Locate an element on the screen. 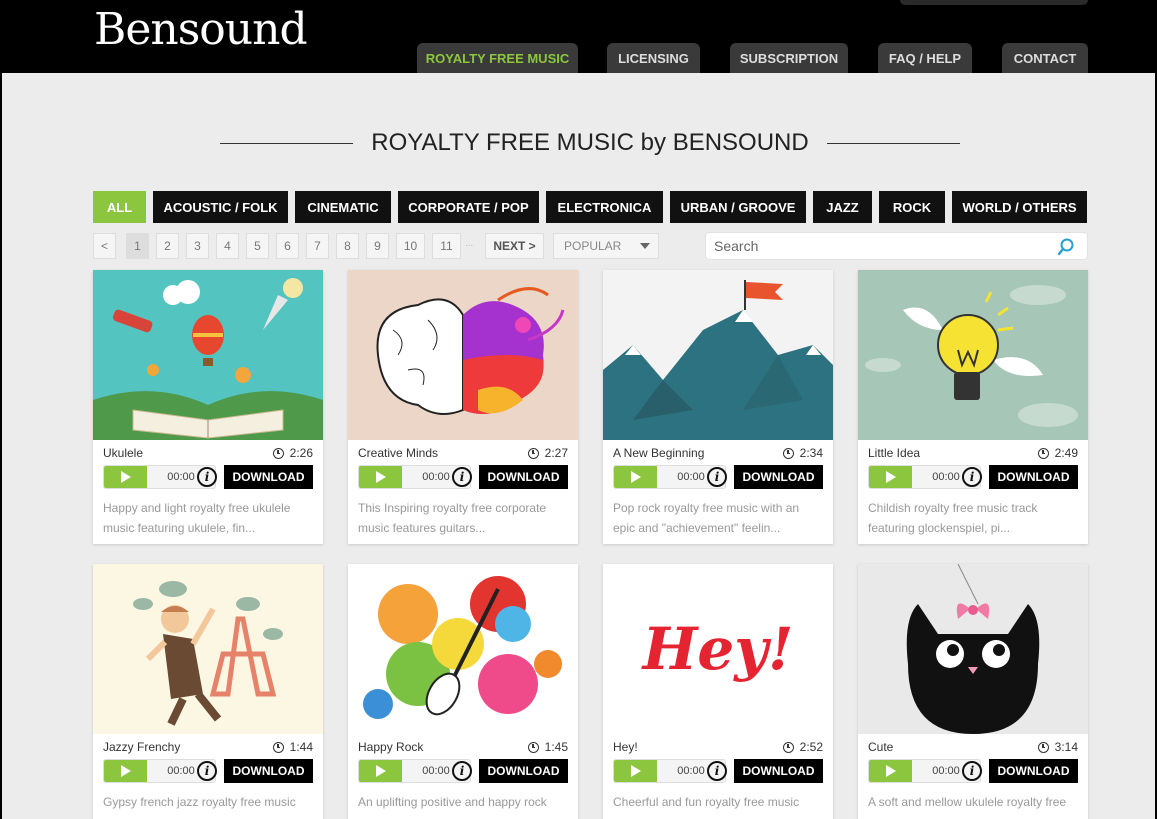 This screenshot has height=819, width=1157. track-artwork-black-cat-bow is located at coordinates (973, 649).